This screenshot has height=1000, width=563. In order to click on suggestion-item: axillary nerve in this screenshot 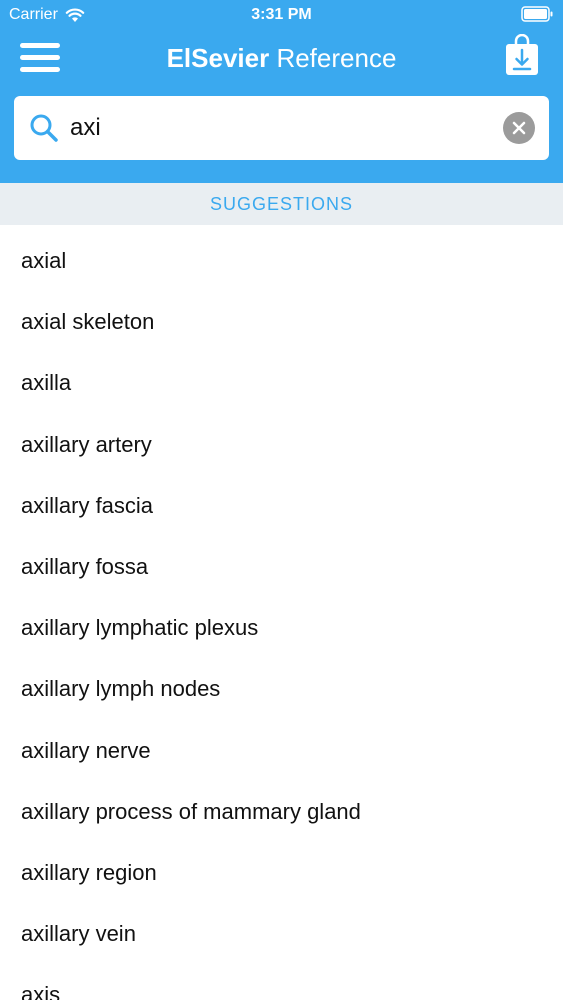, I will do `click(281, 745)`.